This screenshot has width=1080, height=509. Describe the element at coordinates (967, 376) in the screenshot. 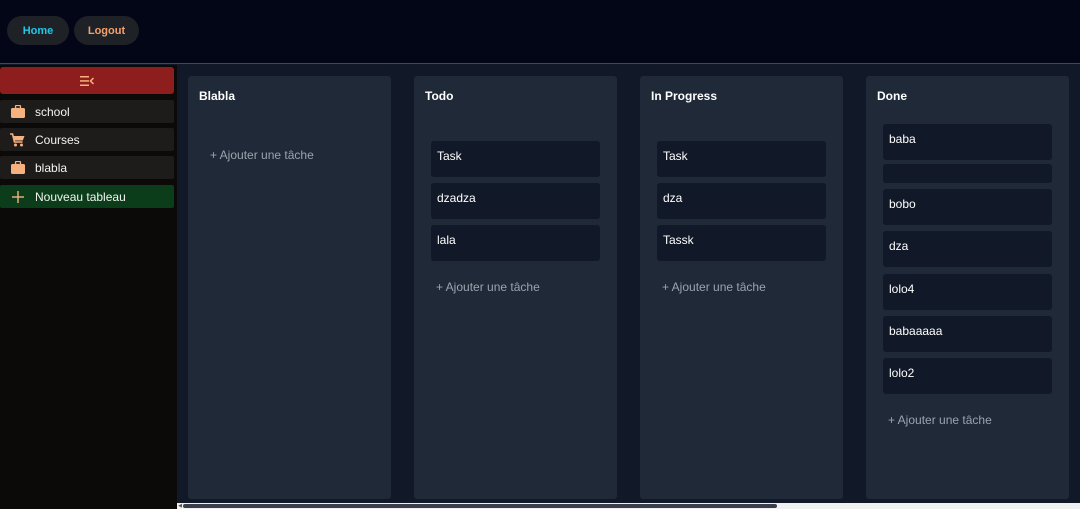

I see `task-card: lolo2` at that location.